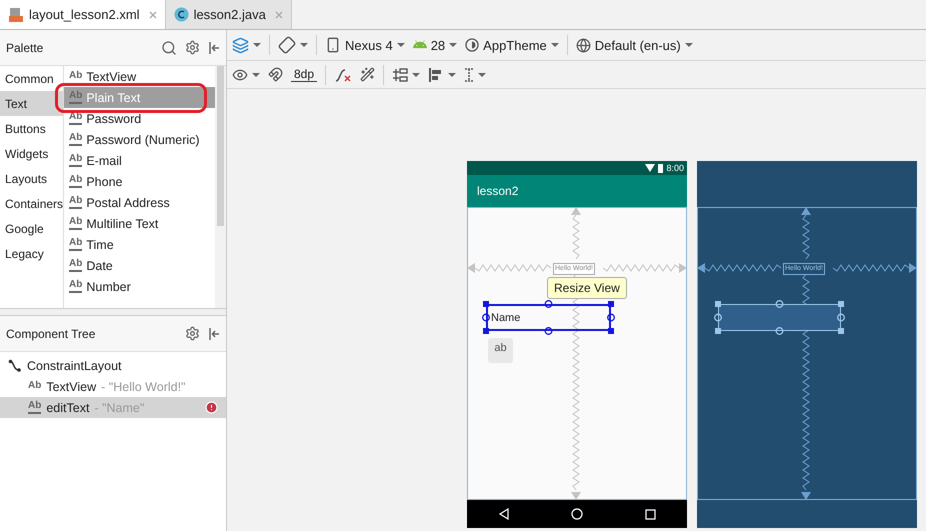 Image resolution: width=926 pixels, height=531 pixels. Describe the element at coordinates (139, 223) in the screenshot. I see `palette-item: Ab Multiline Text` at that location.